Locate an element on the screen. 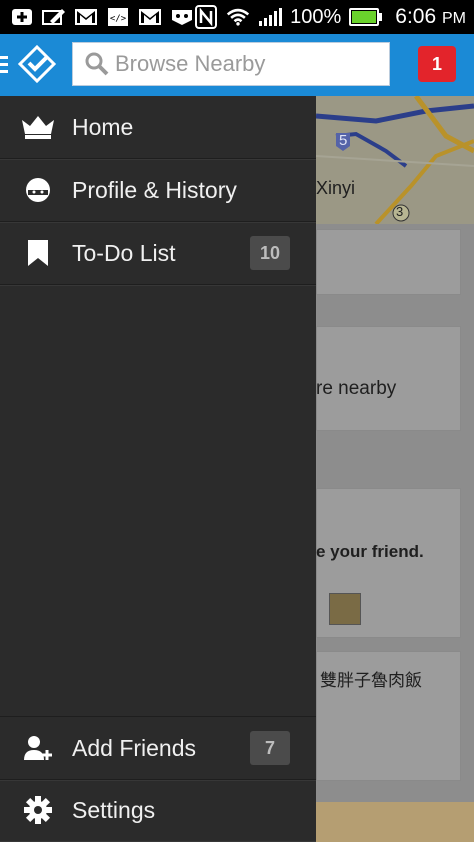 This screenshot has height=842, width=474. wifi-icon is located at coordinates (238, 17).